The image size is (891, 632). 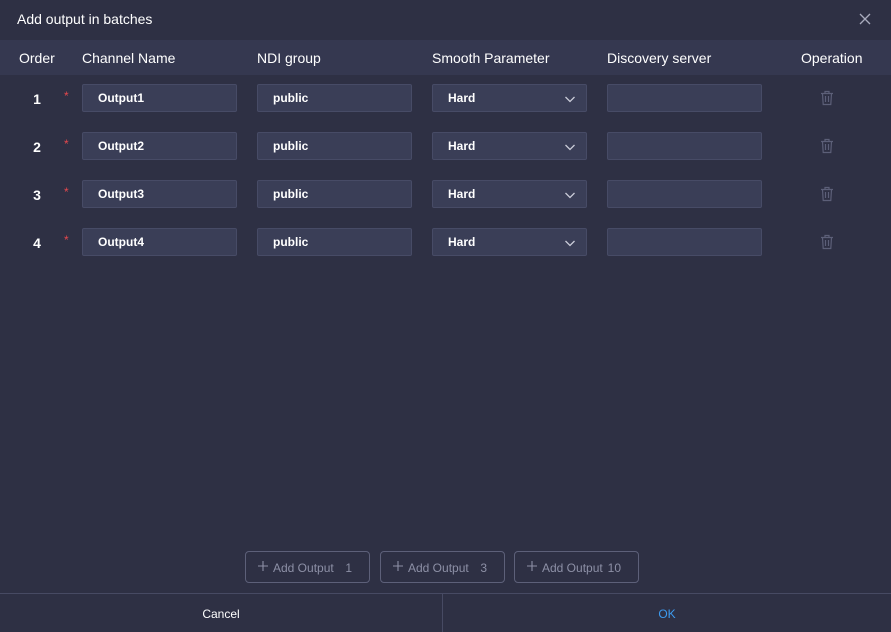 I want to click on column-header-discovery-server: Discovery server, so click(x=659, y=58).